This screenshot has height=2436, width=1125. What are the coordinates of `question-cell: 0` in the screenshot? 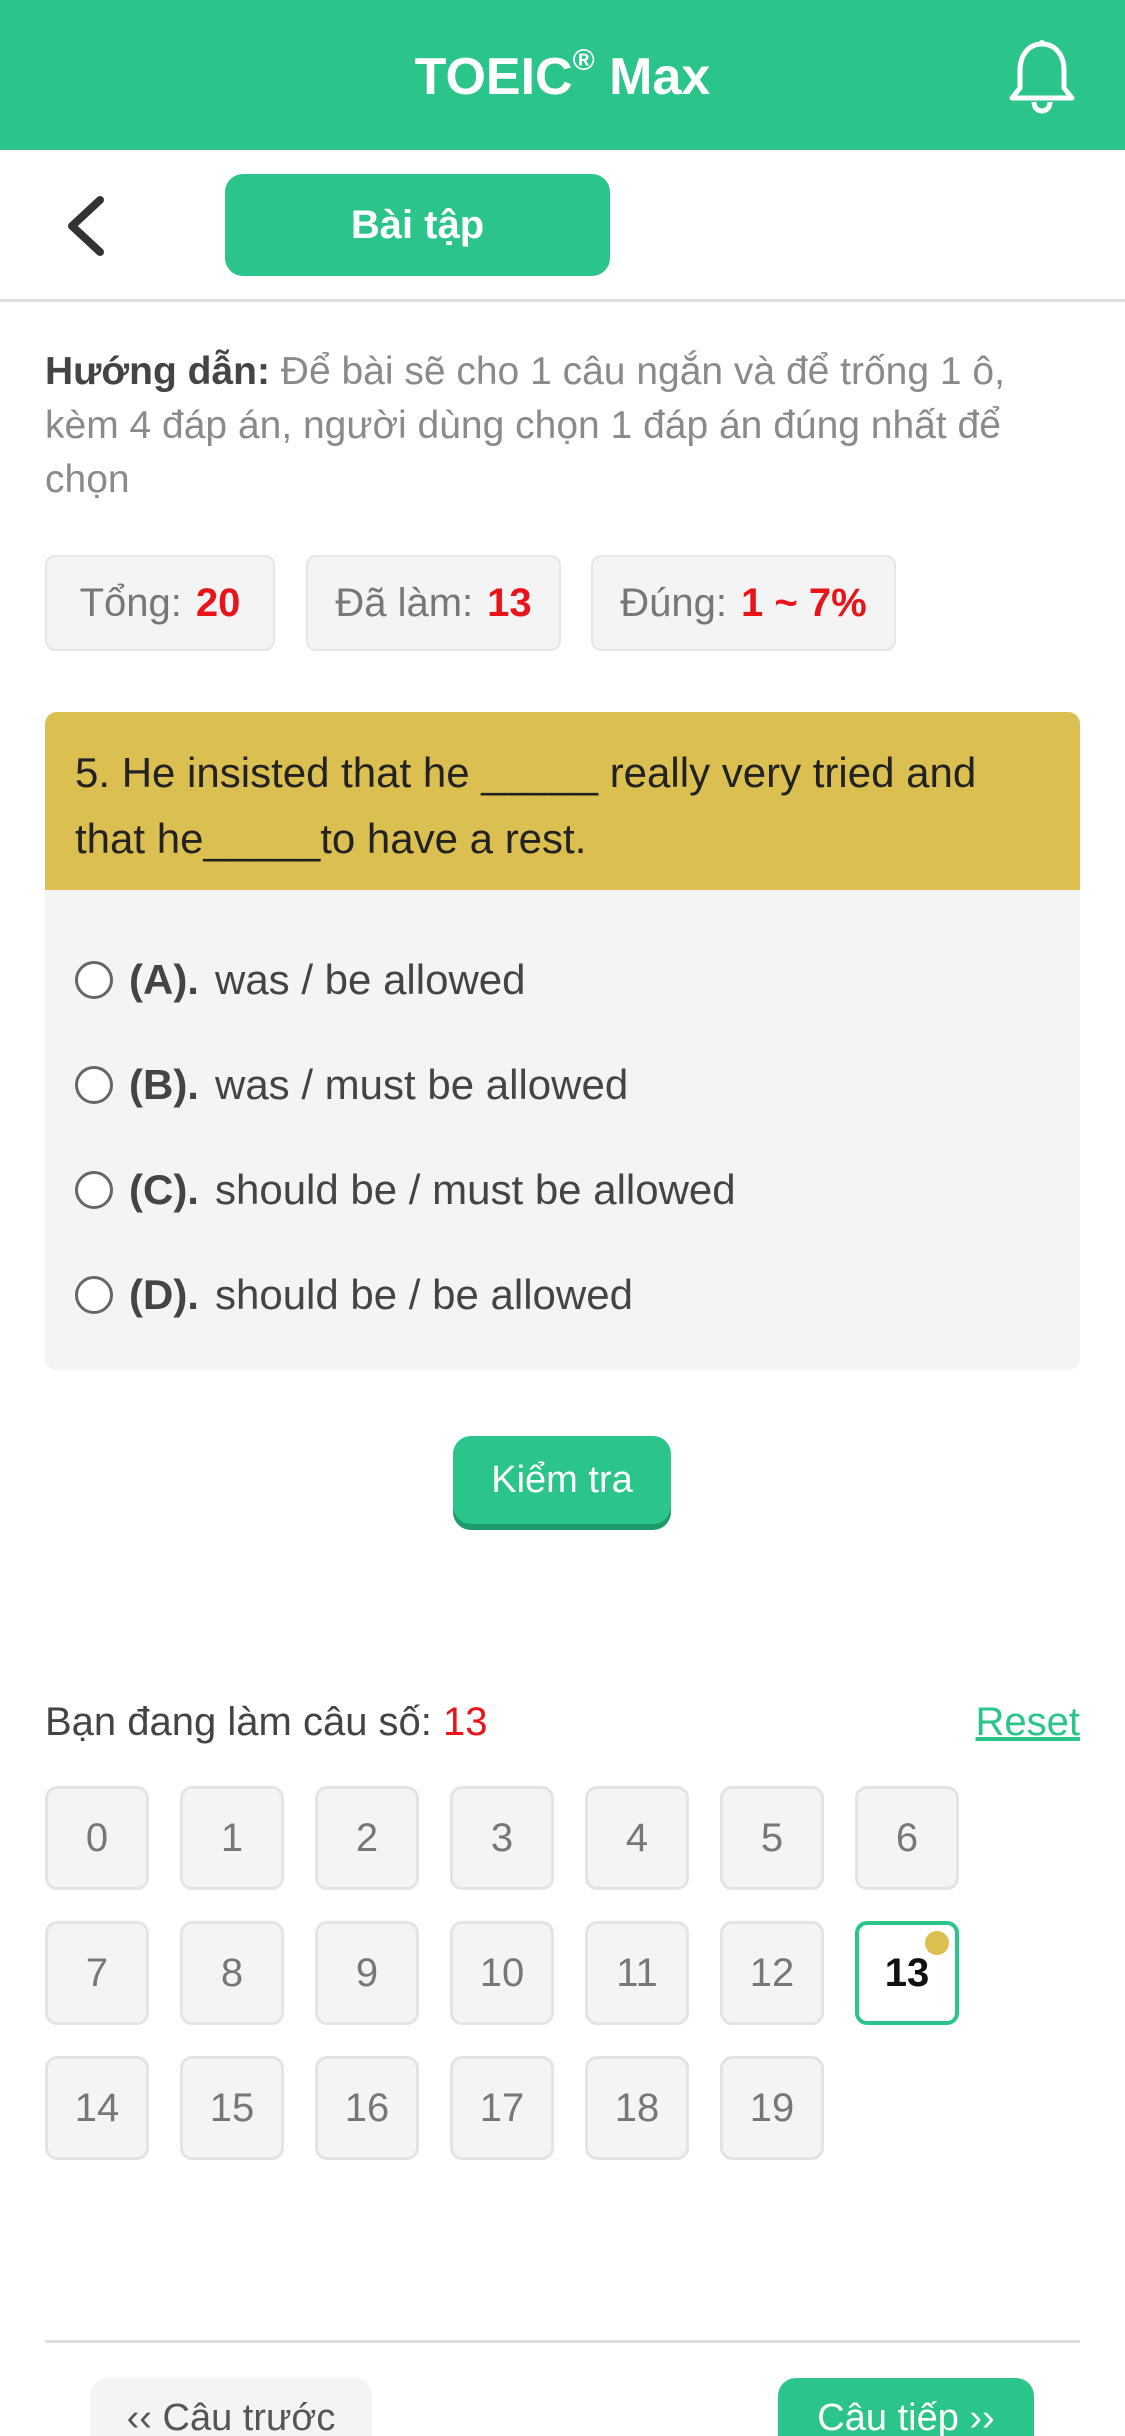 It's located at (97, 1838).